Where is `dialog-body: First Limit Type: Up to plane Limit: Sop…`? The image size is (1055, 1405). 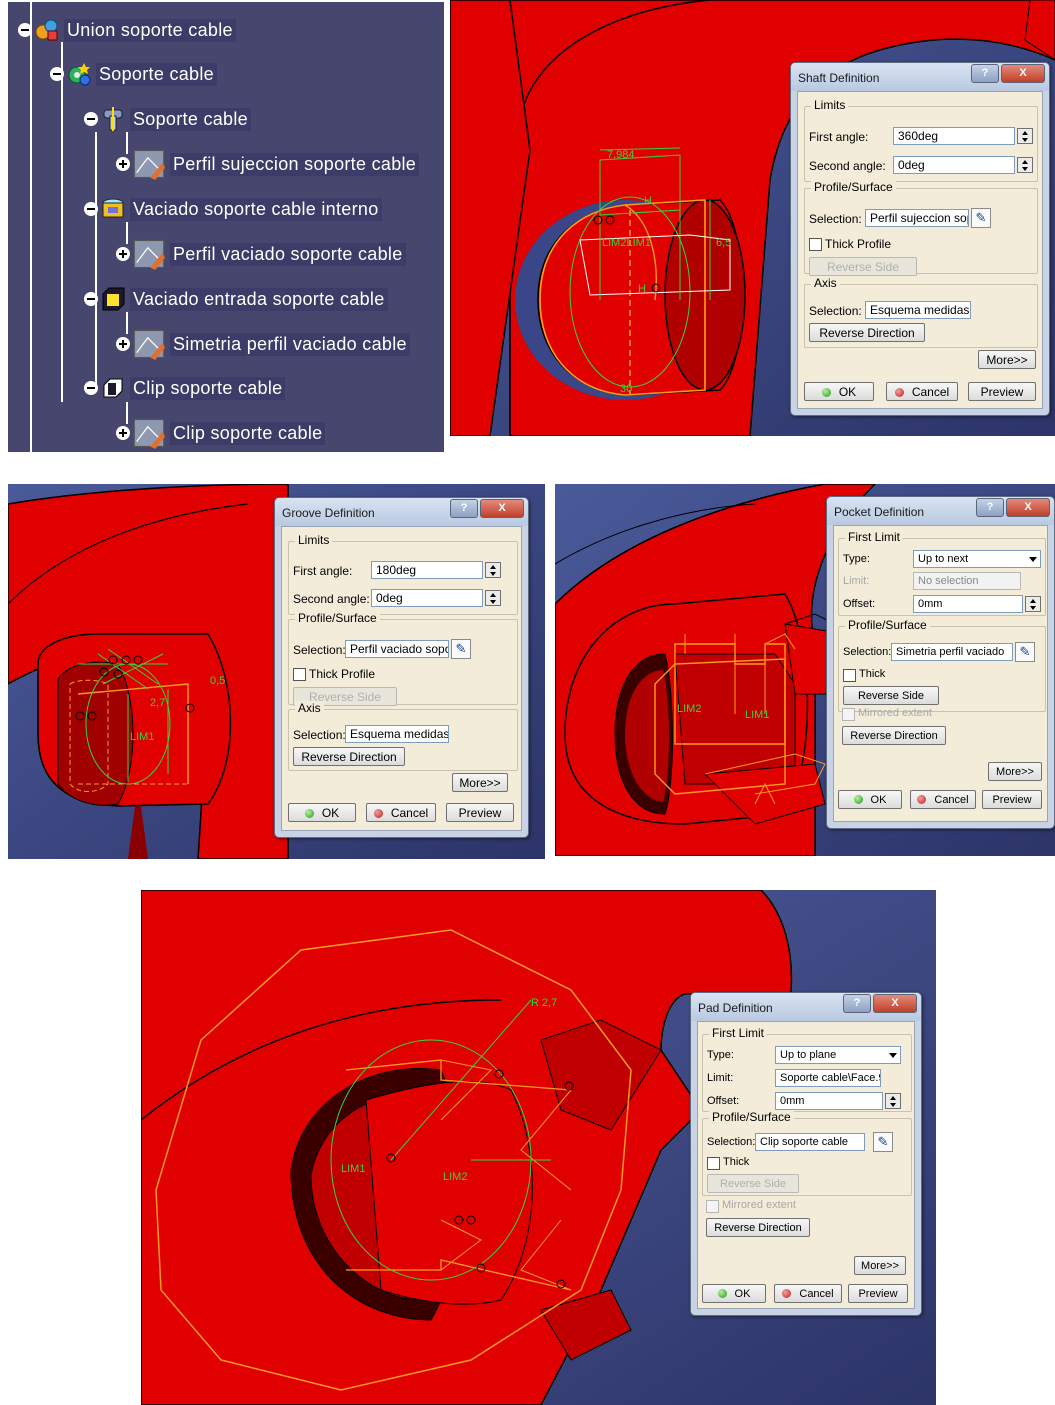
dialog-body: First Limit Type: Up to plane Limit: Sop… is located at coordinates (806, 1165).